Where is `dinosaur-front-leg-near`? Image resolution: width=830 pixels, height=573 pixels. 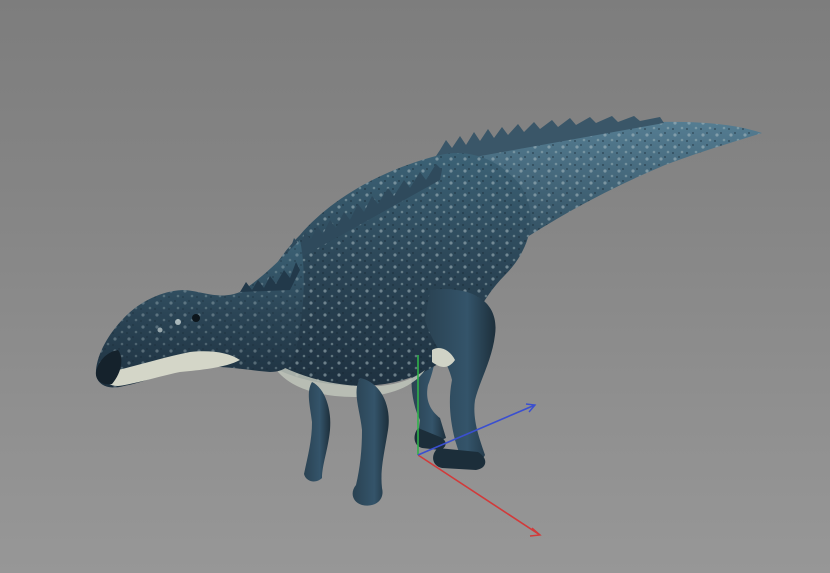
dinosaur-front-leg-near is located at coordinates (370, 442).